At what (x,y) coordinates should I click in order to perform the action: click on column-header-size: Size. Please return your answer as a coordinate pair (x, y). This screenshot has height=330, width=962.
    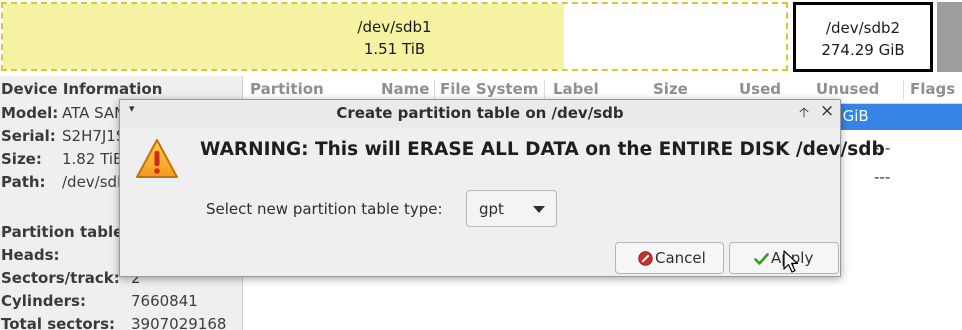
    Looking at the image, I should click on (670, 89).